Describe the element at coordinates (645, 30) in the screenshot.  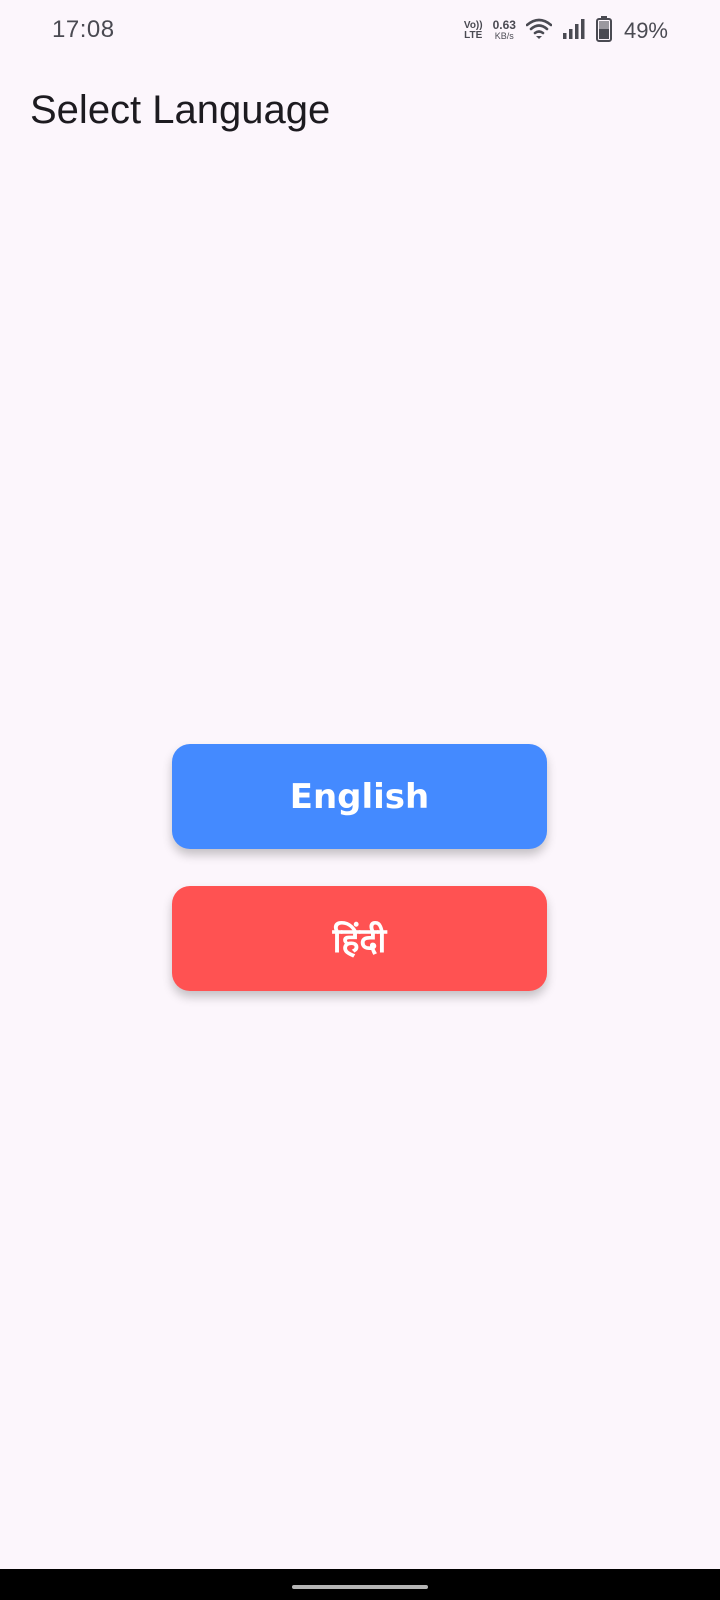
I see `battery-percent: 49%` at that location.